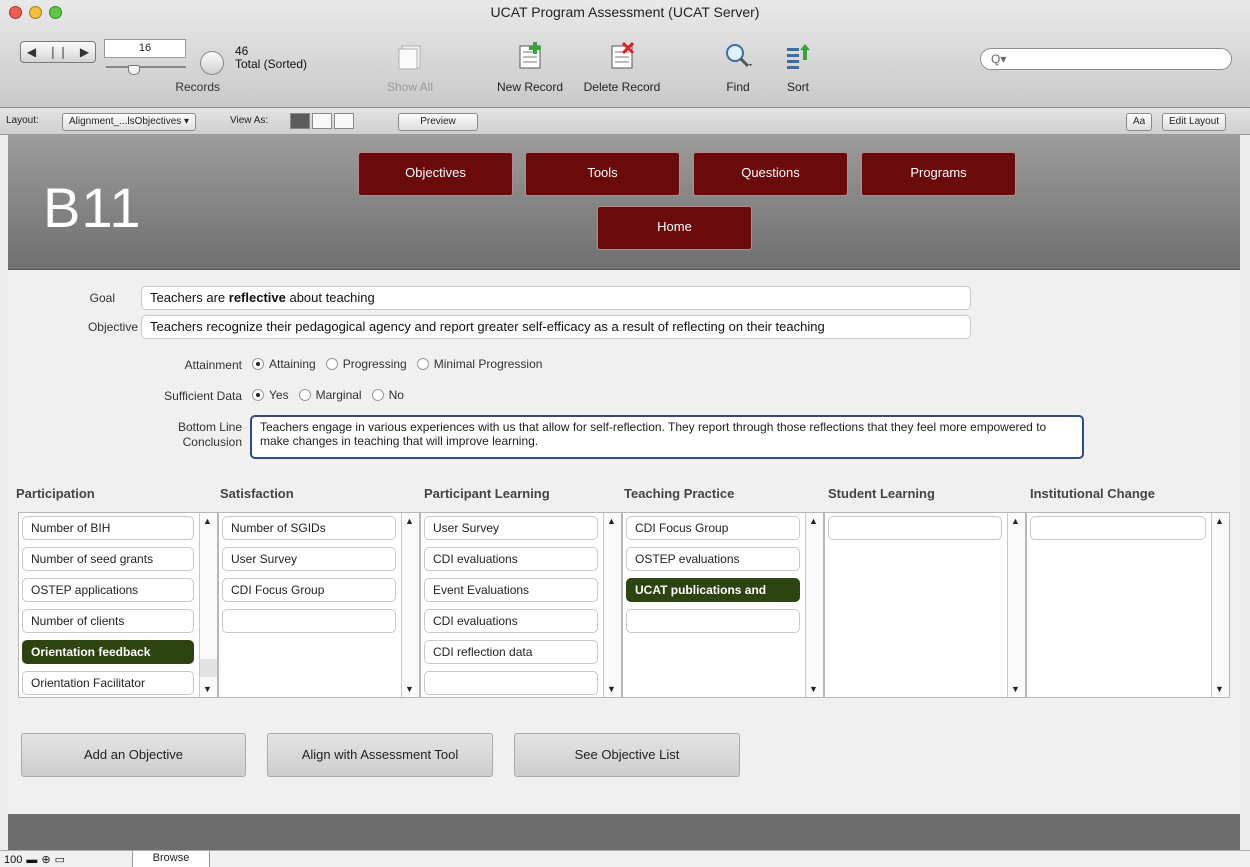 The width and height of the screenshot is (1250, 867). I want to click on list-item: Number of clients, so click(108, 621).